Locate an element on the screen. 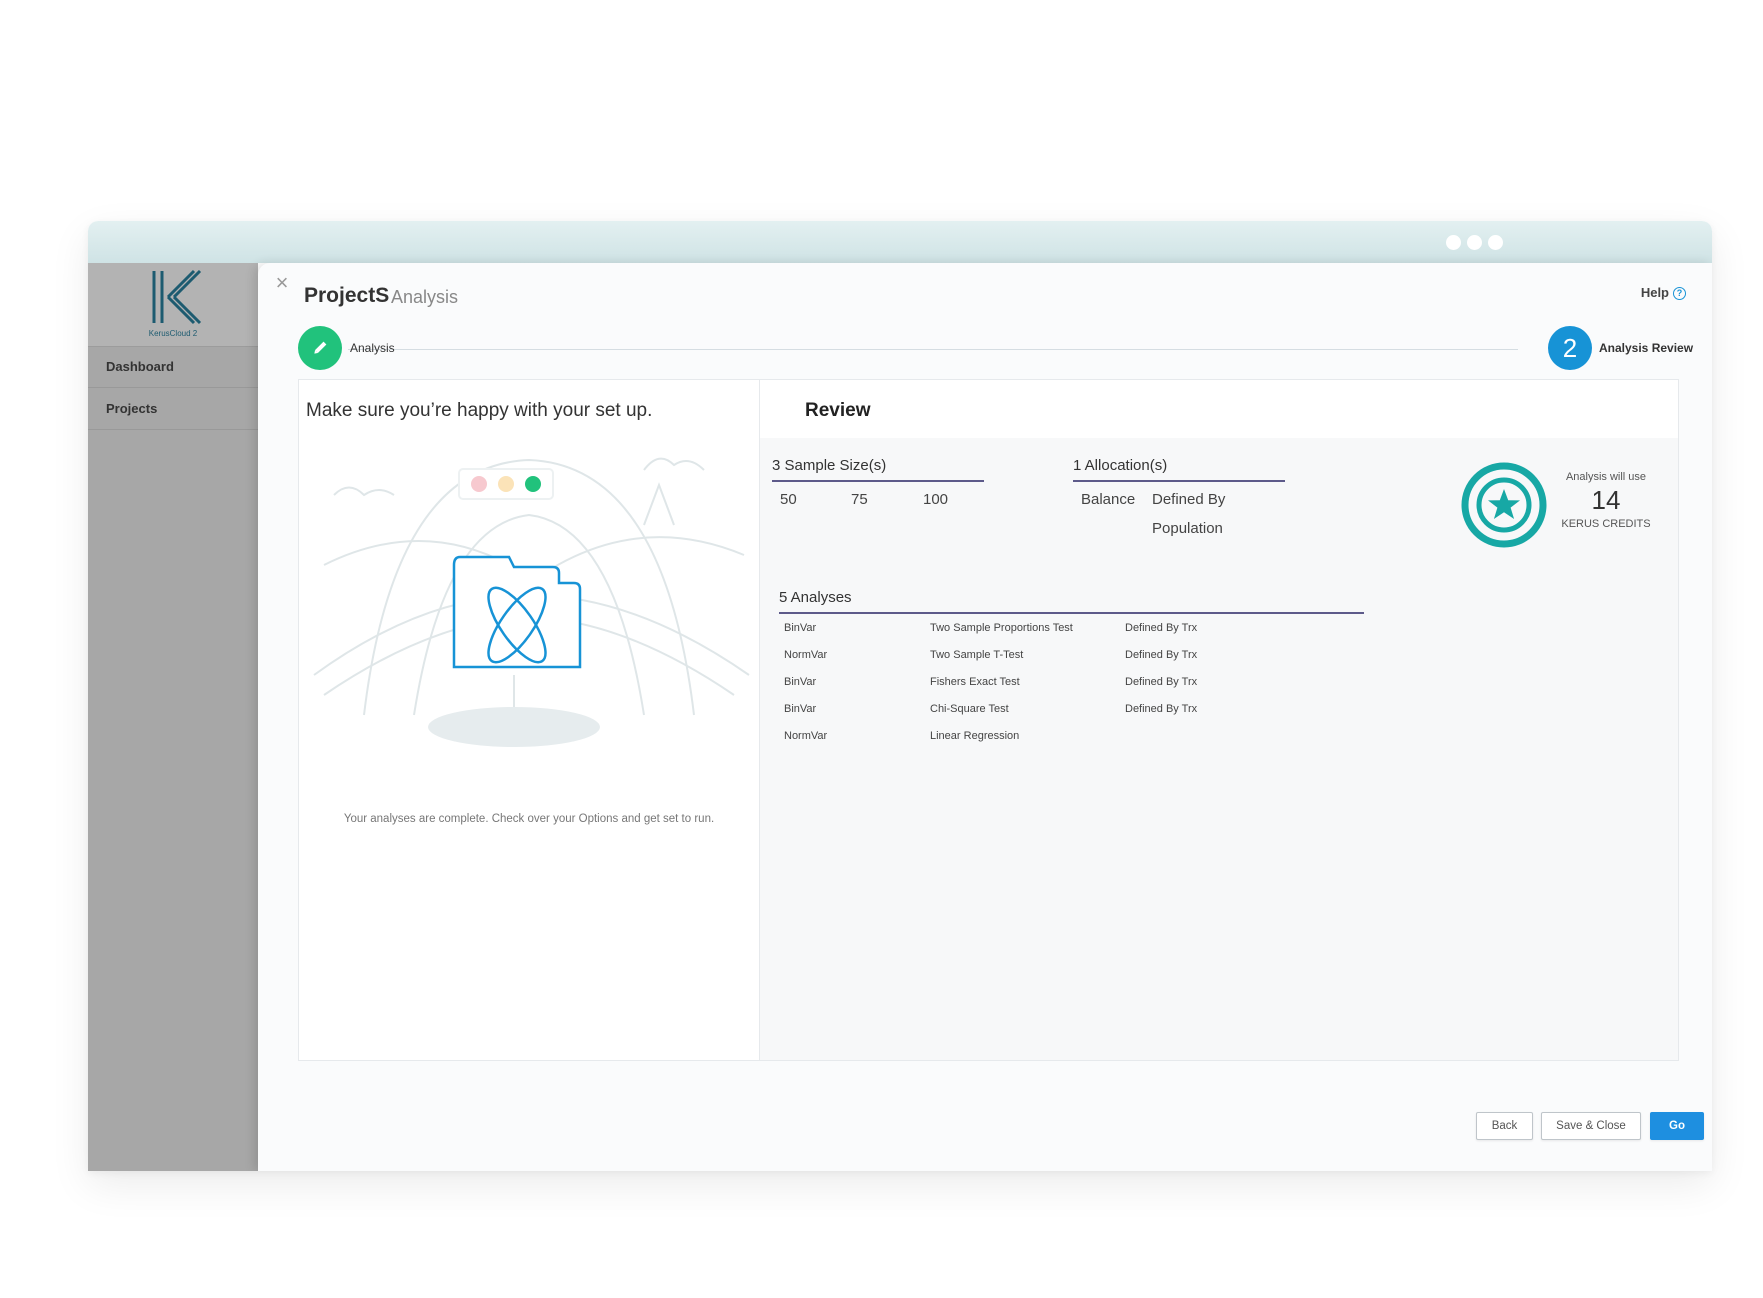 Image resolution: width=1763 pixels, height=1298 pixels. analysis-test: Chi-Square Test is located at coordinates (969, 709).